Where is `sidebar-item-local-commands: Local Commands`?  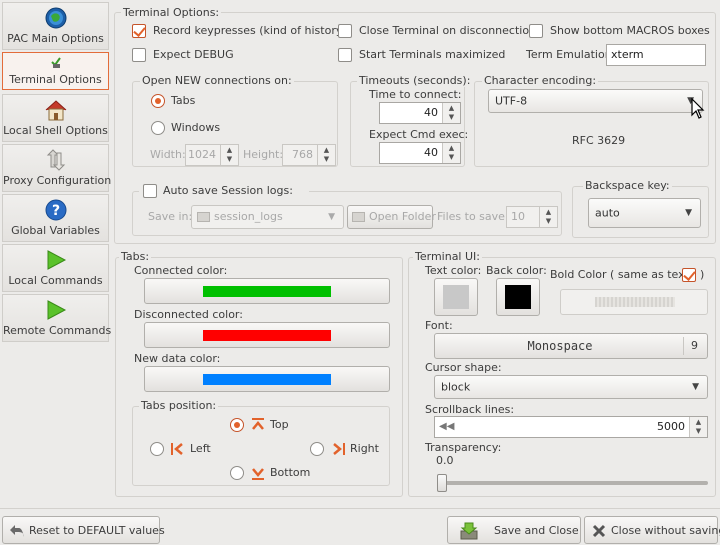
sidebar-item-local-commands: Local Commands is located at coordinates (55, 268).